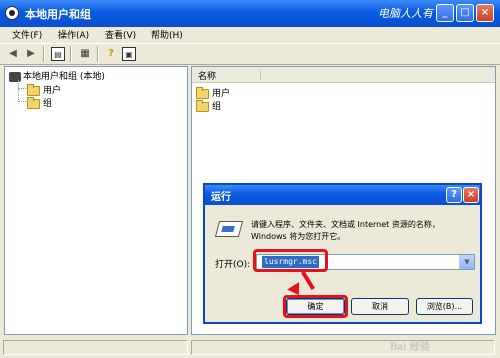 The height and width of the screenshot is (358, 500). I want to click on close-button: ×, so click(485, 13).